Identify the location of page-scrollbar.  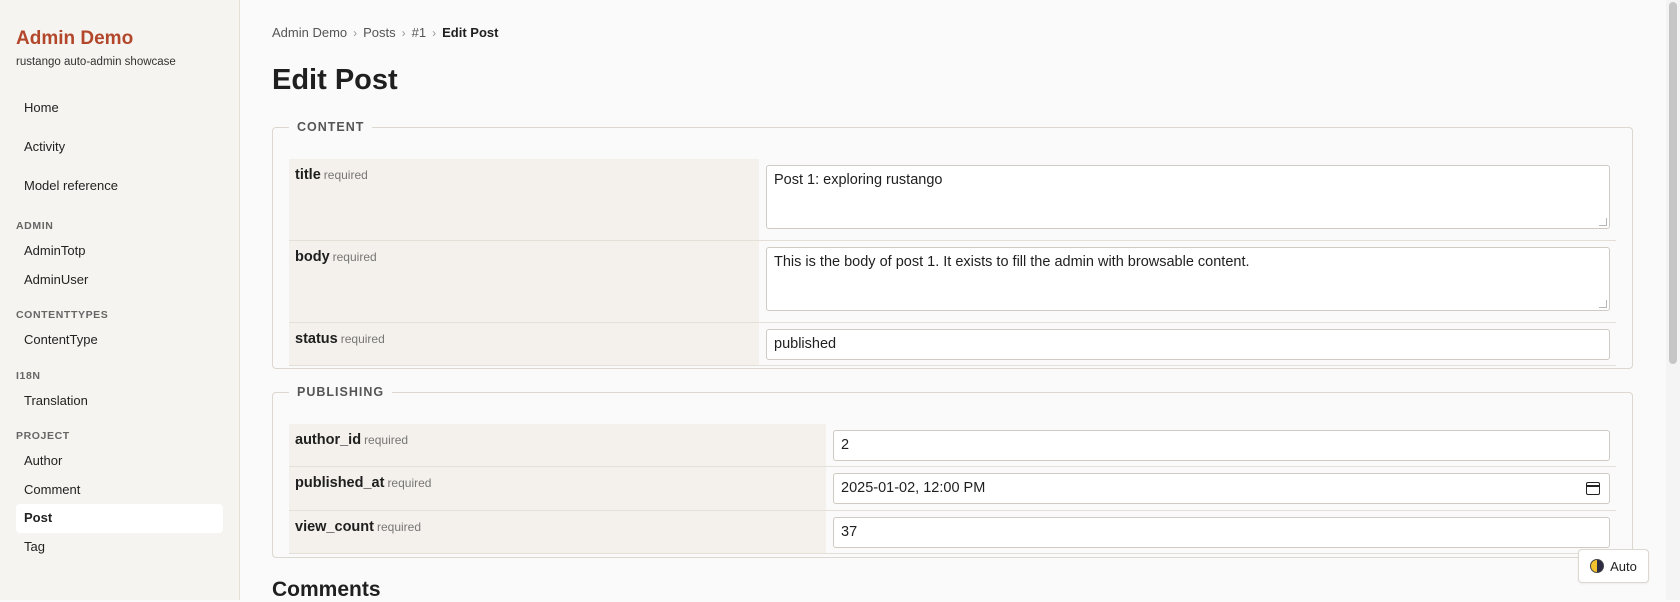
(1673, 300).